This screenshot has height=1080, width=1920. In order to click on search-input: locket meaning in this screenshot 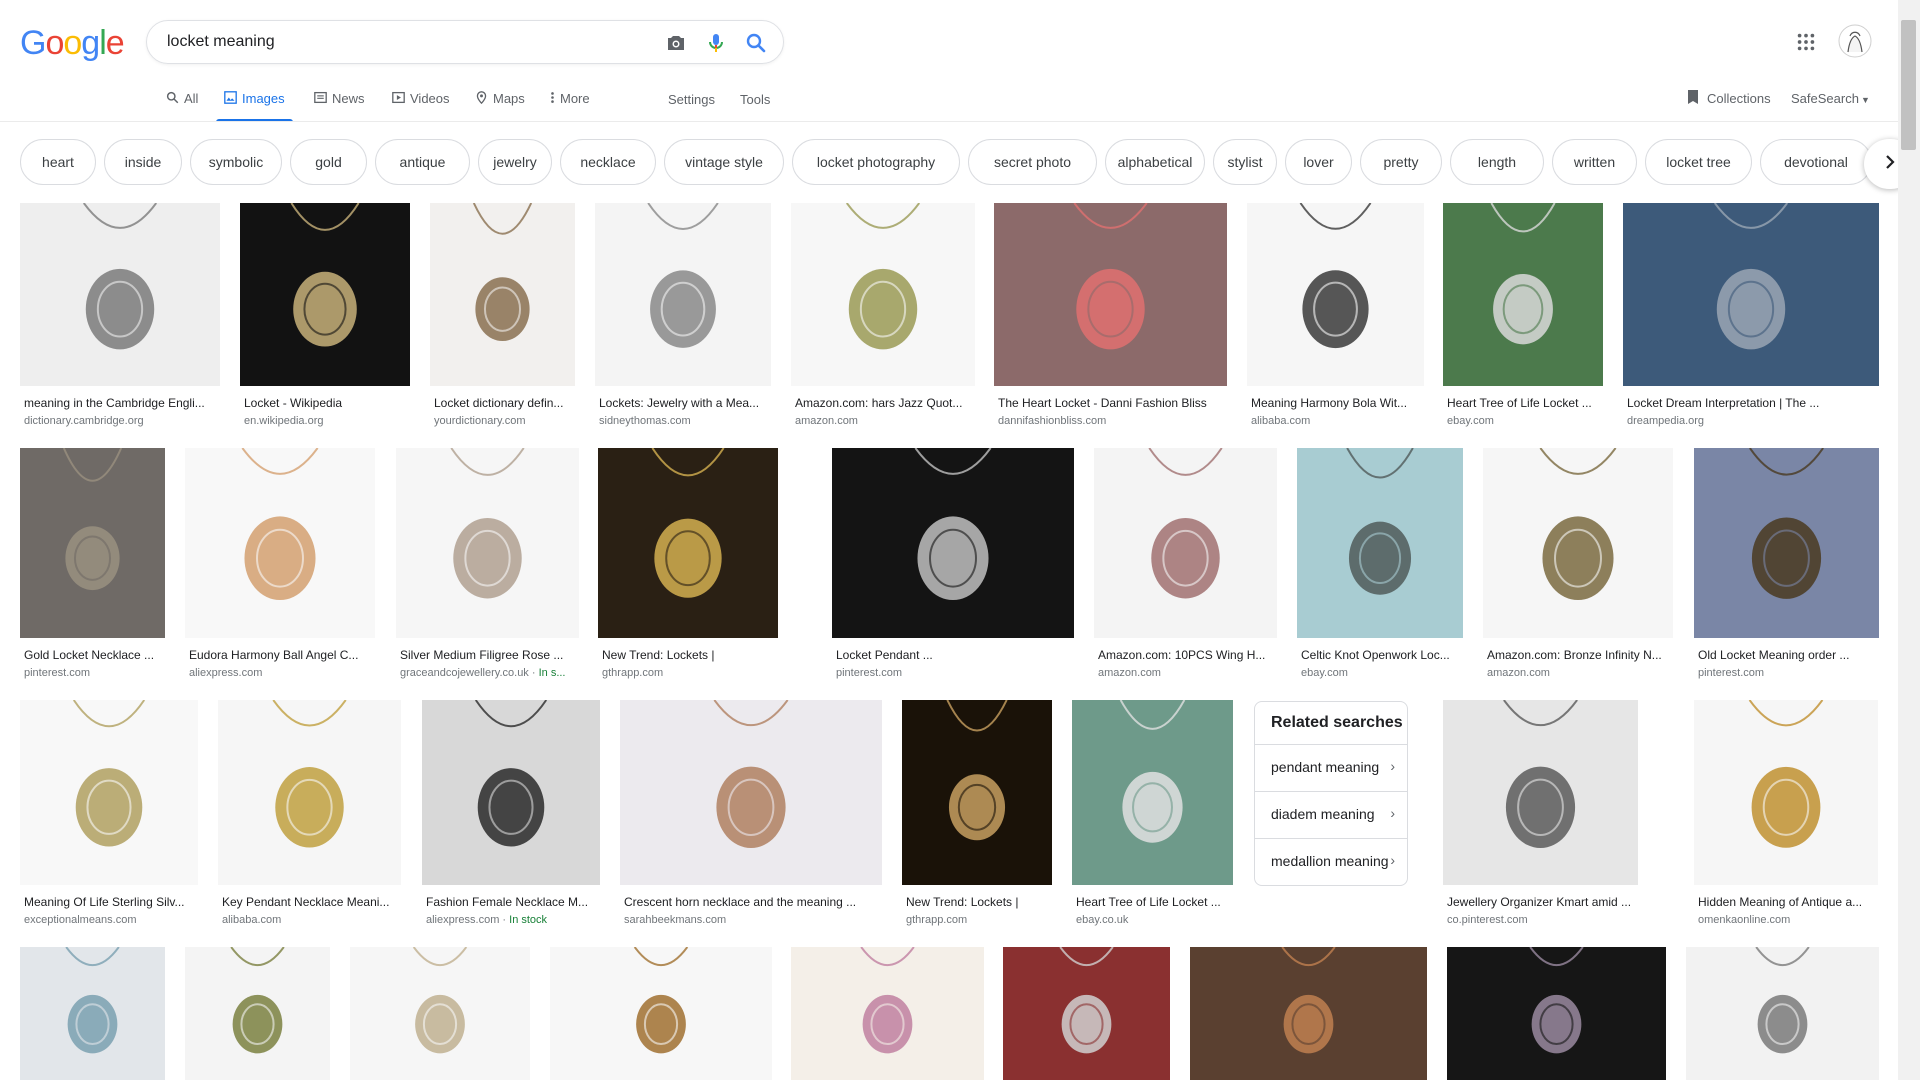, I will do `click(221, 42)`.